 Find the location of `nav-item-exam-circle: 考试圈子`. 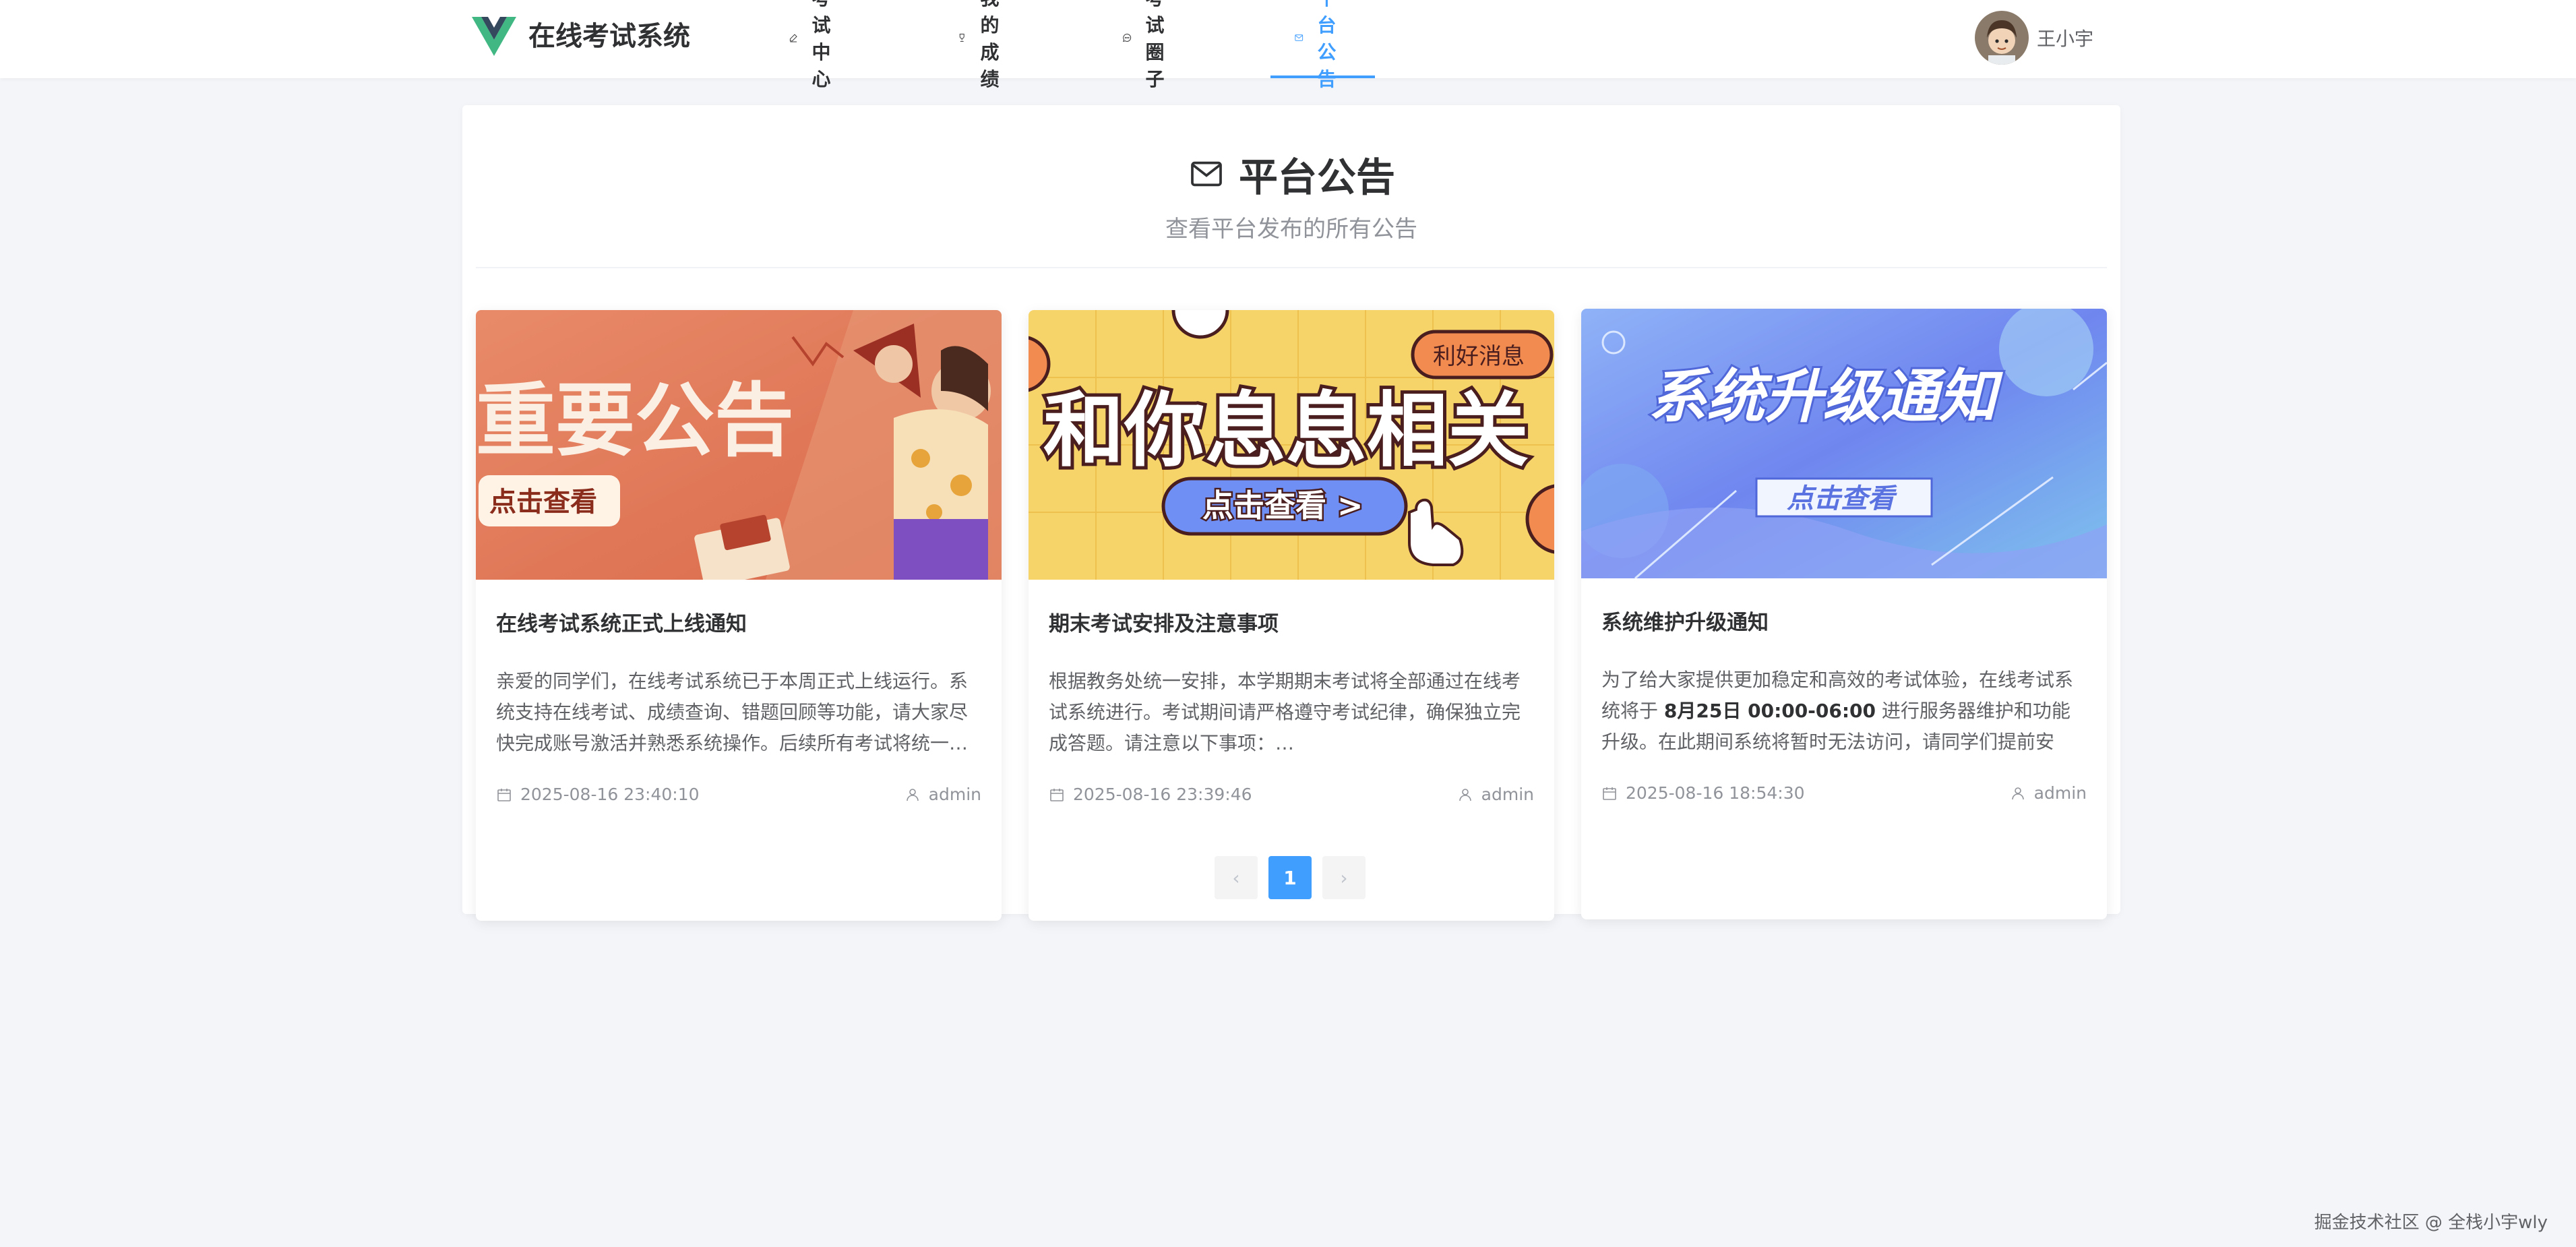

nav-item-exam-circle: 考试圈子 is located at coordinates (1150, 45).